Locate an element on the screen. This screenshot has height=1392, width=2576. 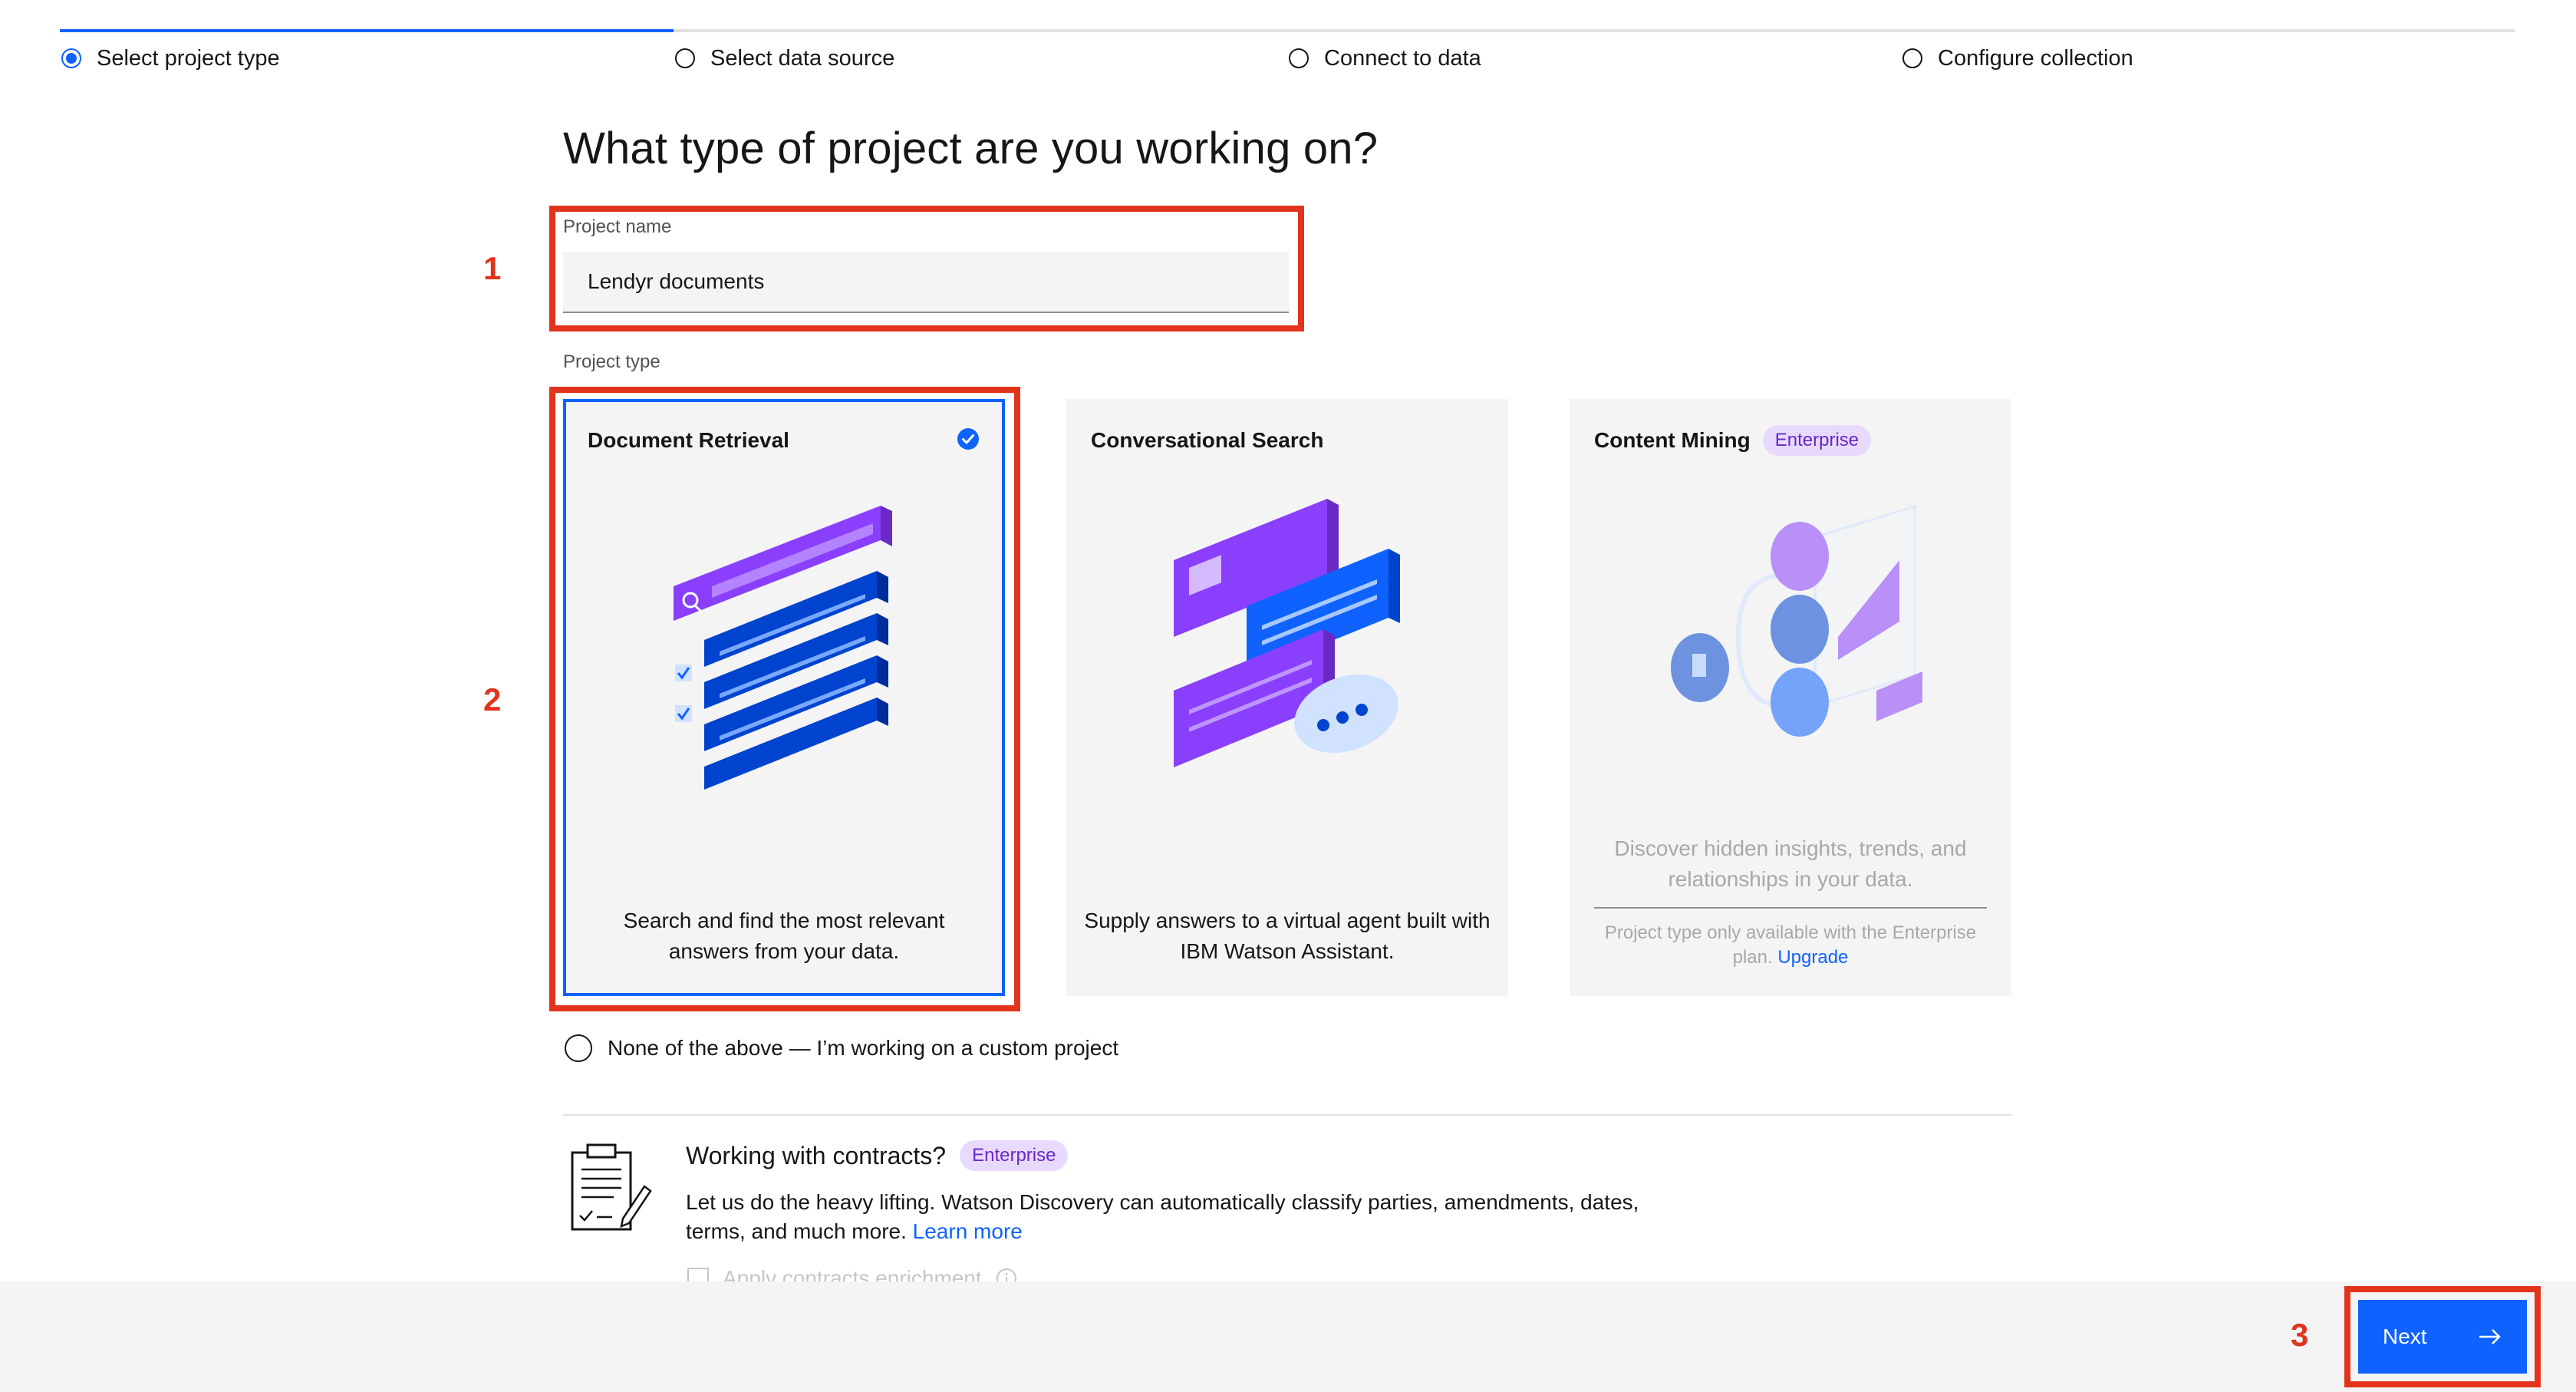
current-step-icon is located at coordinates (71, 58).